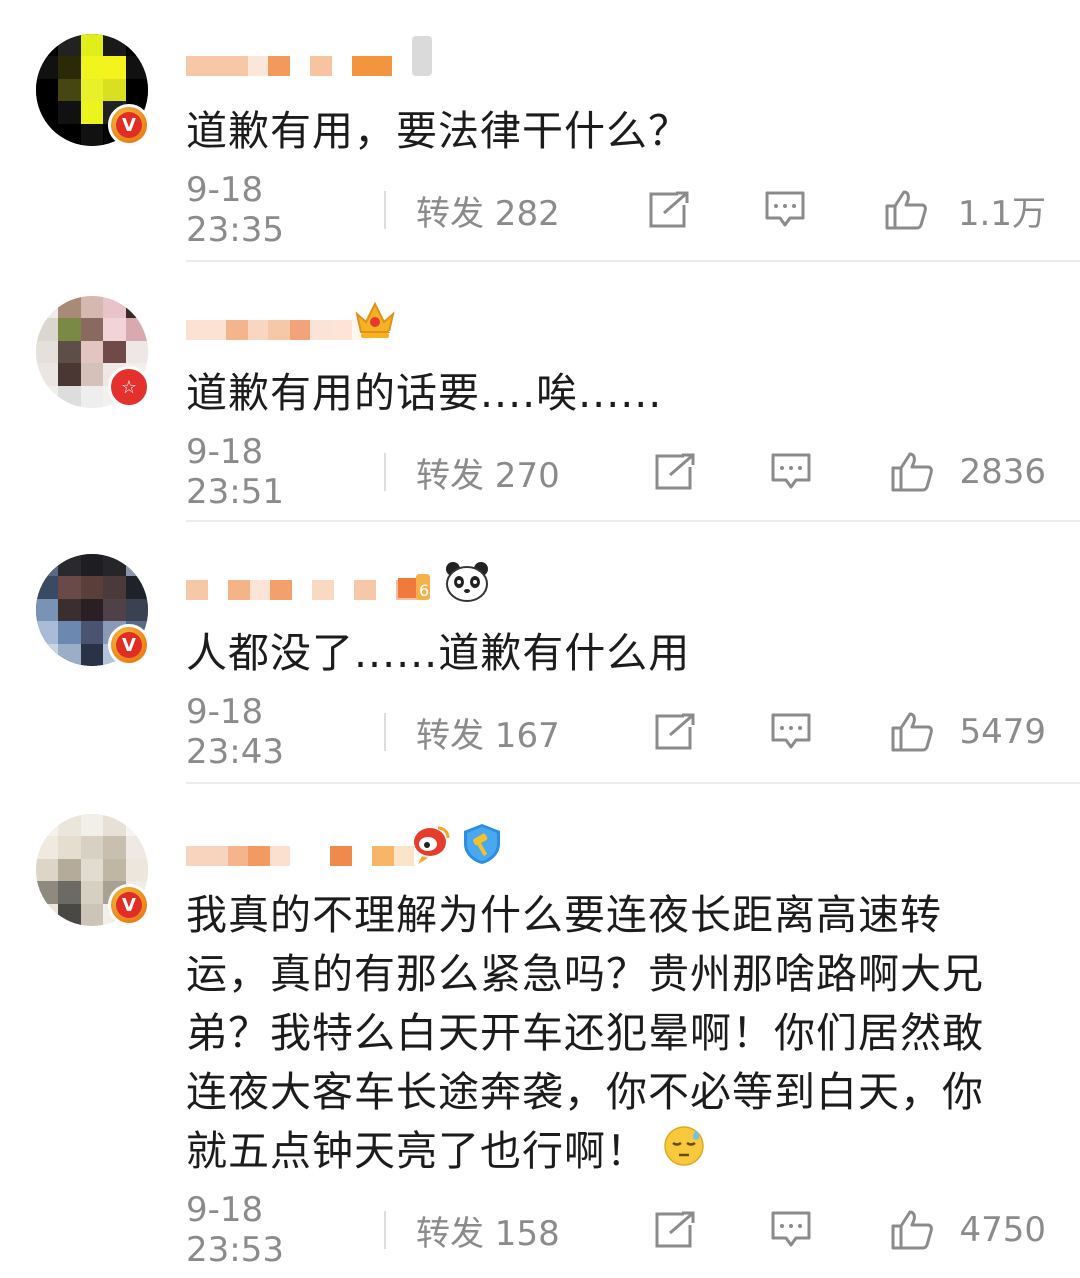  What do you see at coordinates (585, 1092) in the screenshot?
I see `comment-text-line: 连夜大客车长途奔袭，你不必等到白天，你` at bounding box center [585, 1092].